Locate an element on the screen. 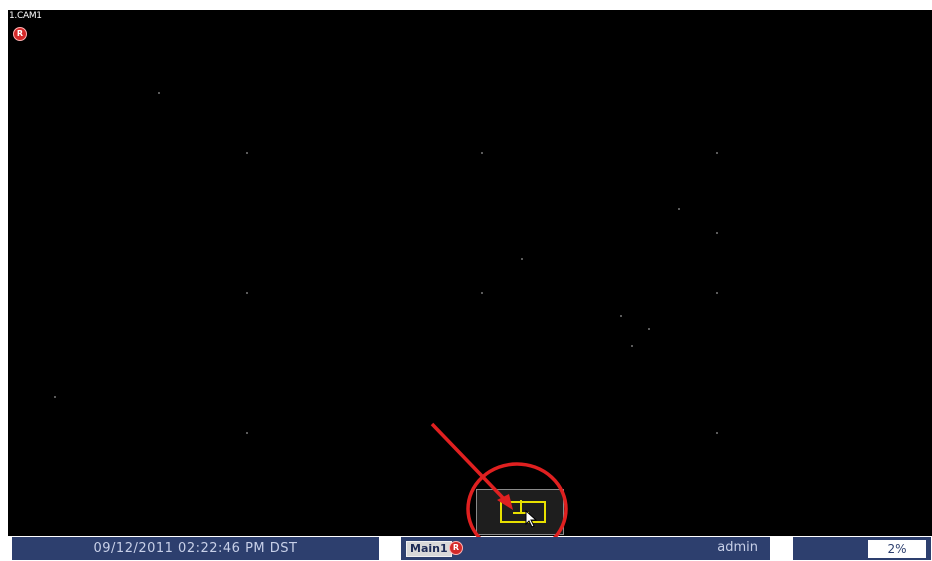 Image resolution: width=932 pixels, height=561 pixels. user-name: admin is located at coordinates (737, 547).